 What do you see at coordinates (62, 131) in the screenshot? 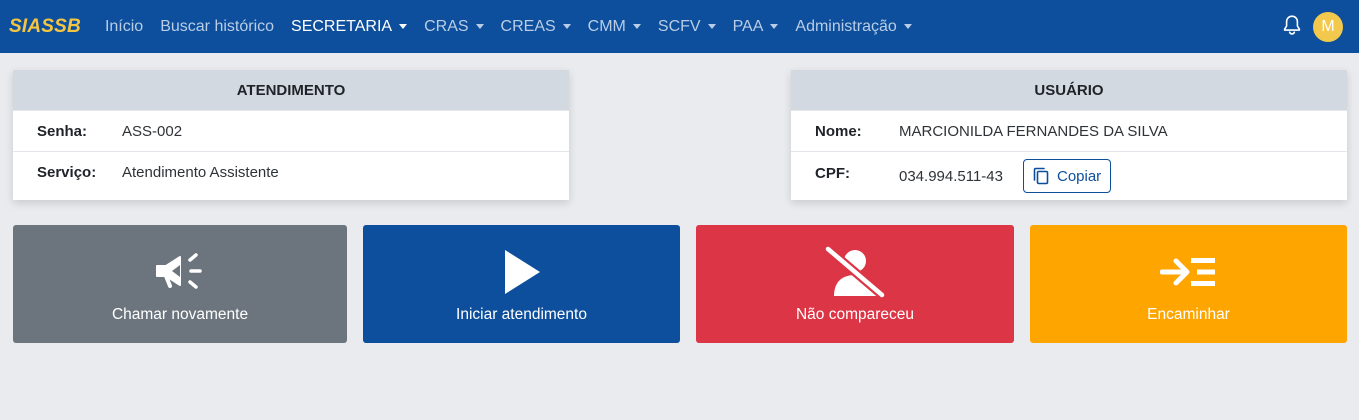
I see `senha-label: Senha:` at bounding box center [62, 131].